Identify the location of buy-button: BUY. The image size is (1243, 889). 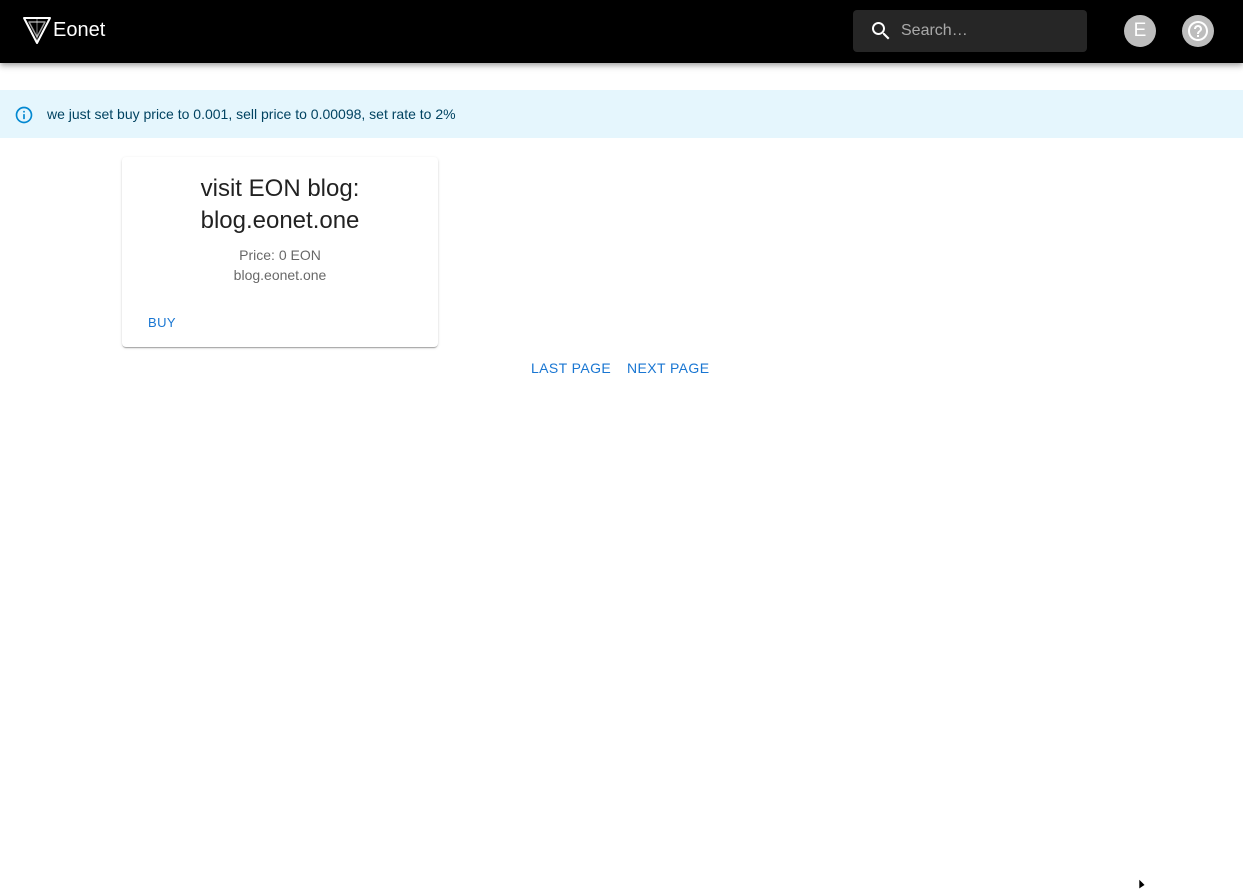
(162, 323).